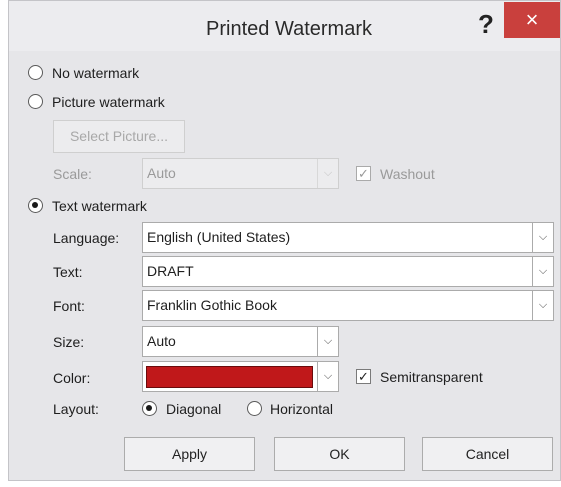 Image resolution: width=561 pixels, height=487 pixels. What do you see at coordinates (407, 174) in the screenshot?
I see `washout-label: Washout` at bounding box center [407, 174].